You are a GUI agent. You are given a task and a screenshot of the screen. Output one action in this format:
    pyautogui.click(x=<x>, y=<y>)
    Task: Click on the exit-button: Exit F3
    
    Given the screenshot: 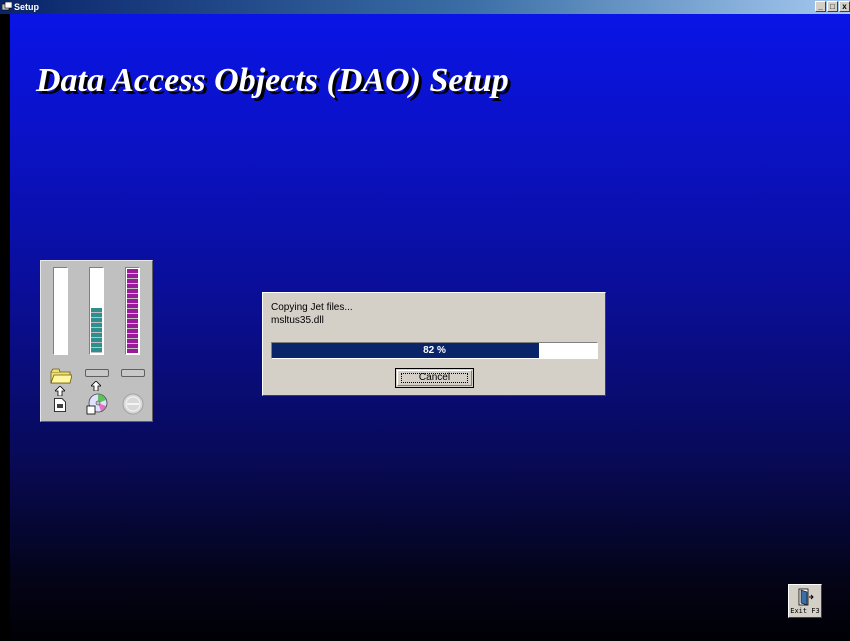 What is the action you would take?
    pyautogui.click(x=805, y=601)
    